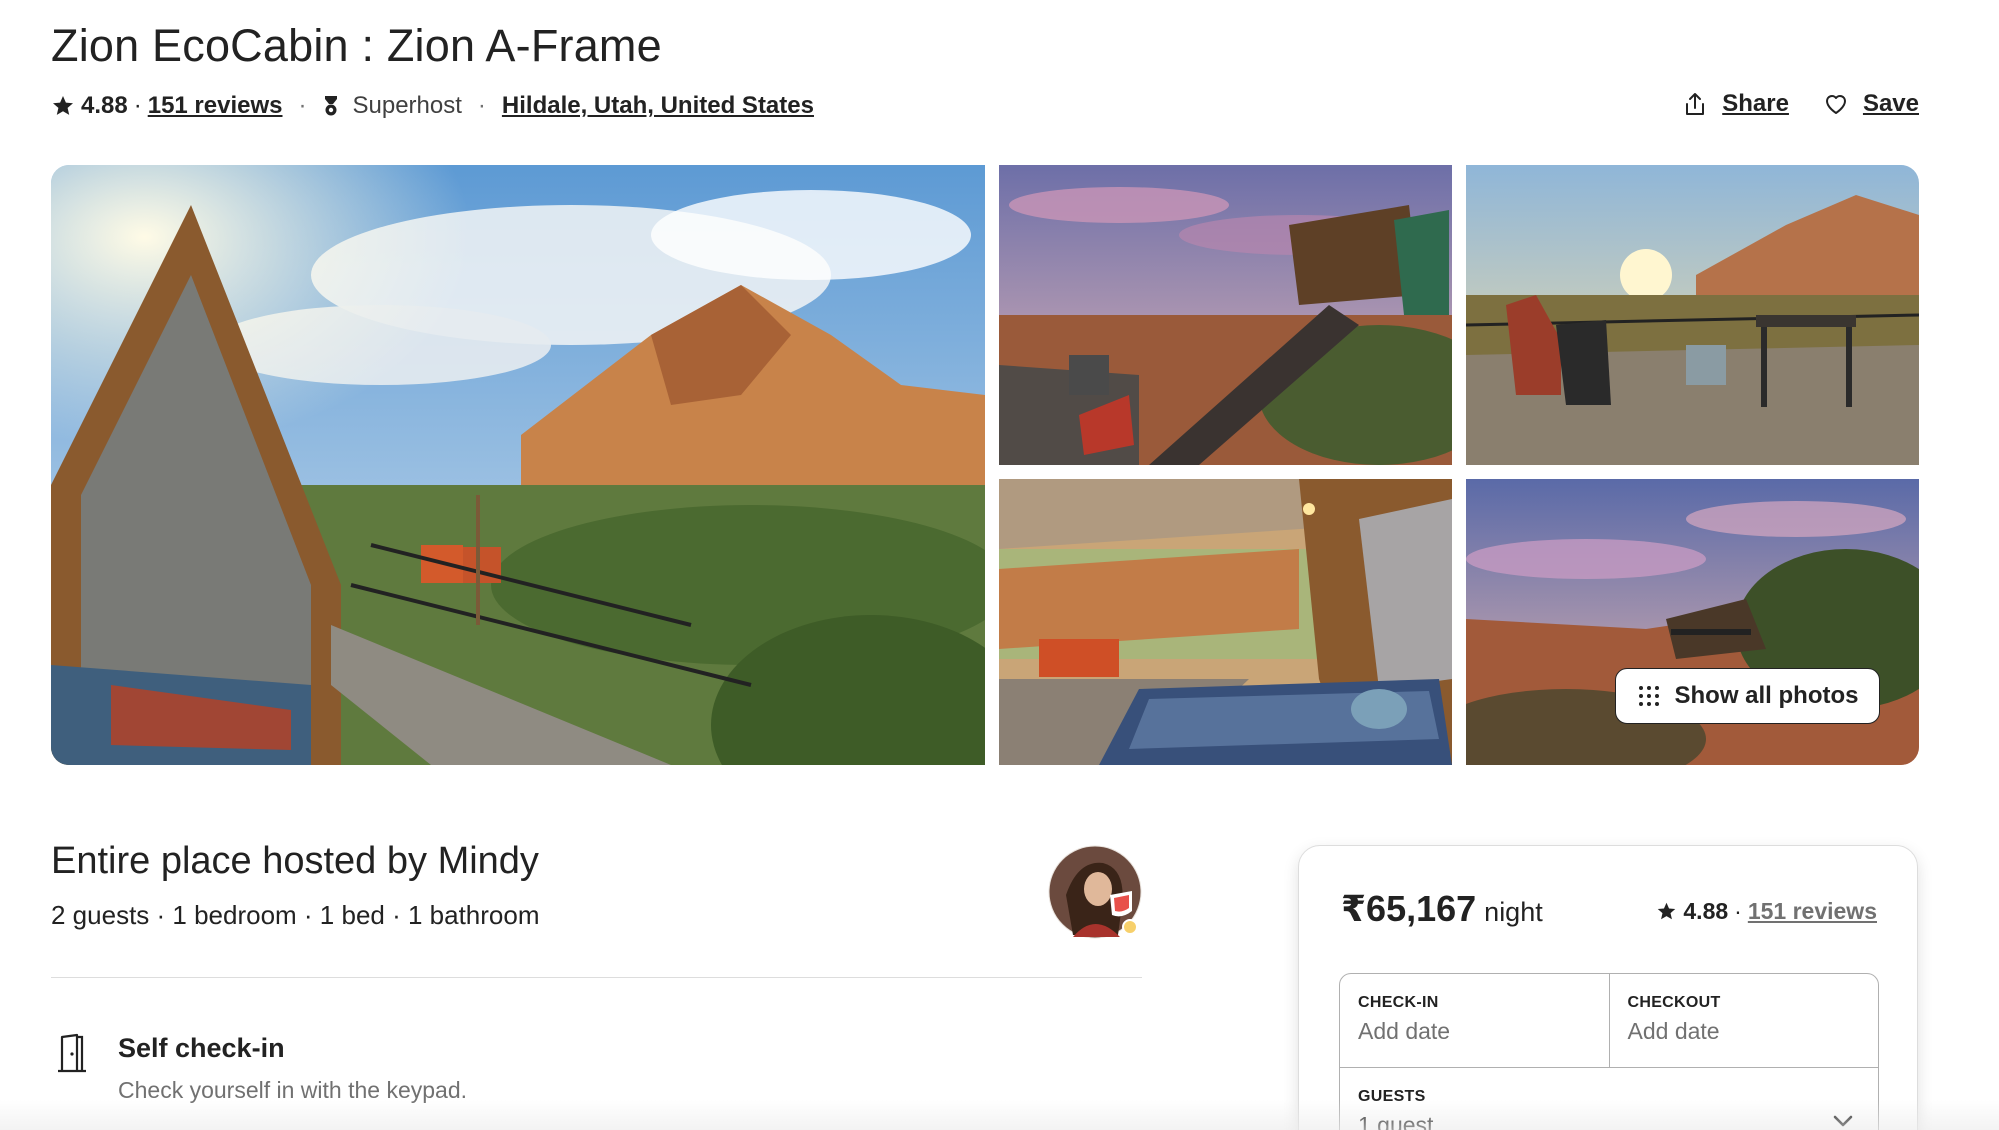 The image size is (1999, 1130). What do you see at coordinates (1835, 104) in the screenshot?
I see `heart-icon` at bounding box center [1835, 104].